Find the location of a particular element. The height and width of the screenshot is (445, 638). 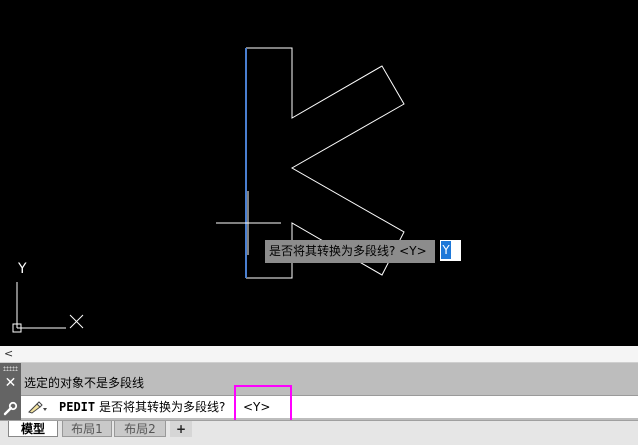

close-icon: ✕ is located at coordinates (10, 383).